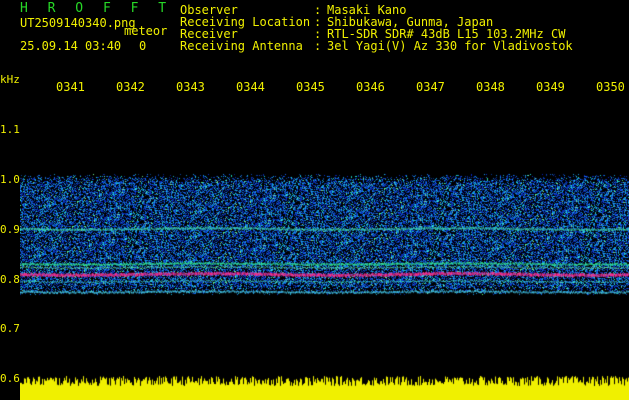 This screenshot has height=400, width=629. I want to click on x-tick-0349: 0349, so click(550, 87).